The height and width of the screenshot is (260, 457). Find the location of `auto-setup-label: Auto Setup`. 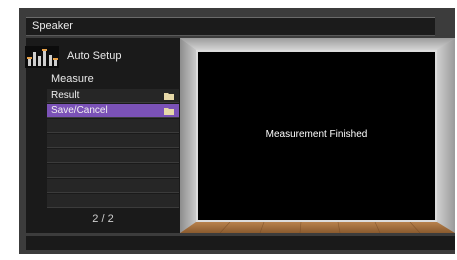

auto-setup-label: Auto Setup is located at coordinates (94, 56).